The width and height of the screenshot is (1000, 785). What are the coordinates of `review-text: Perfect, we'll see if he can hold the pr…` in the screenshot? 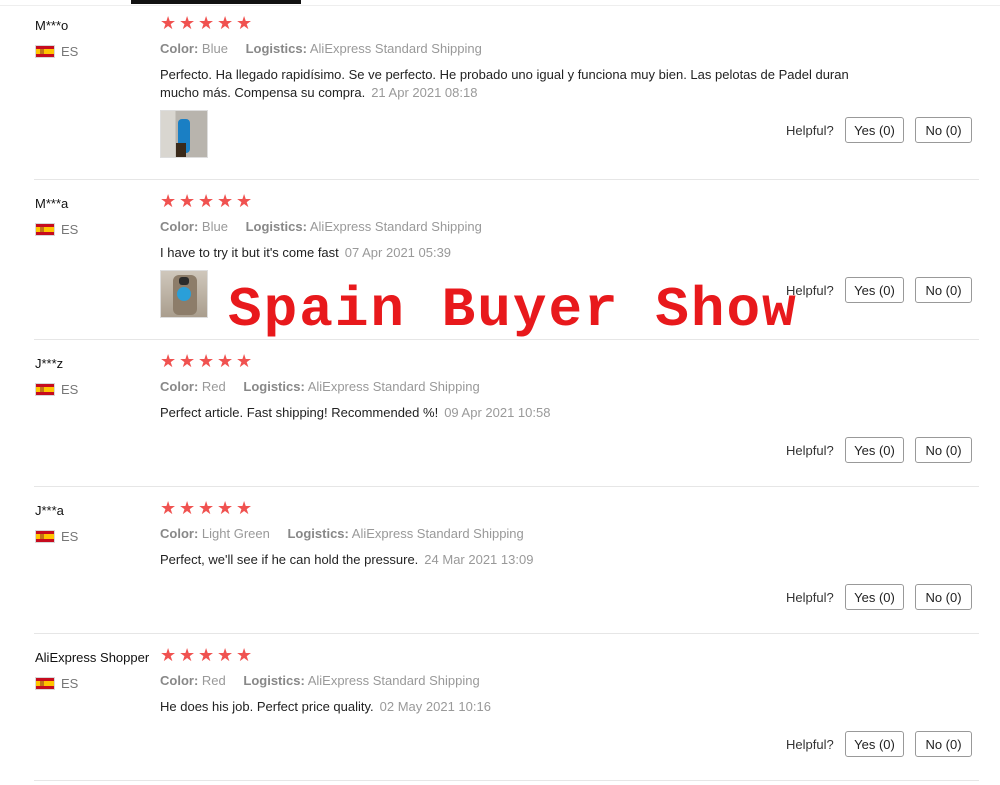 It's located at (289, 559).